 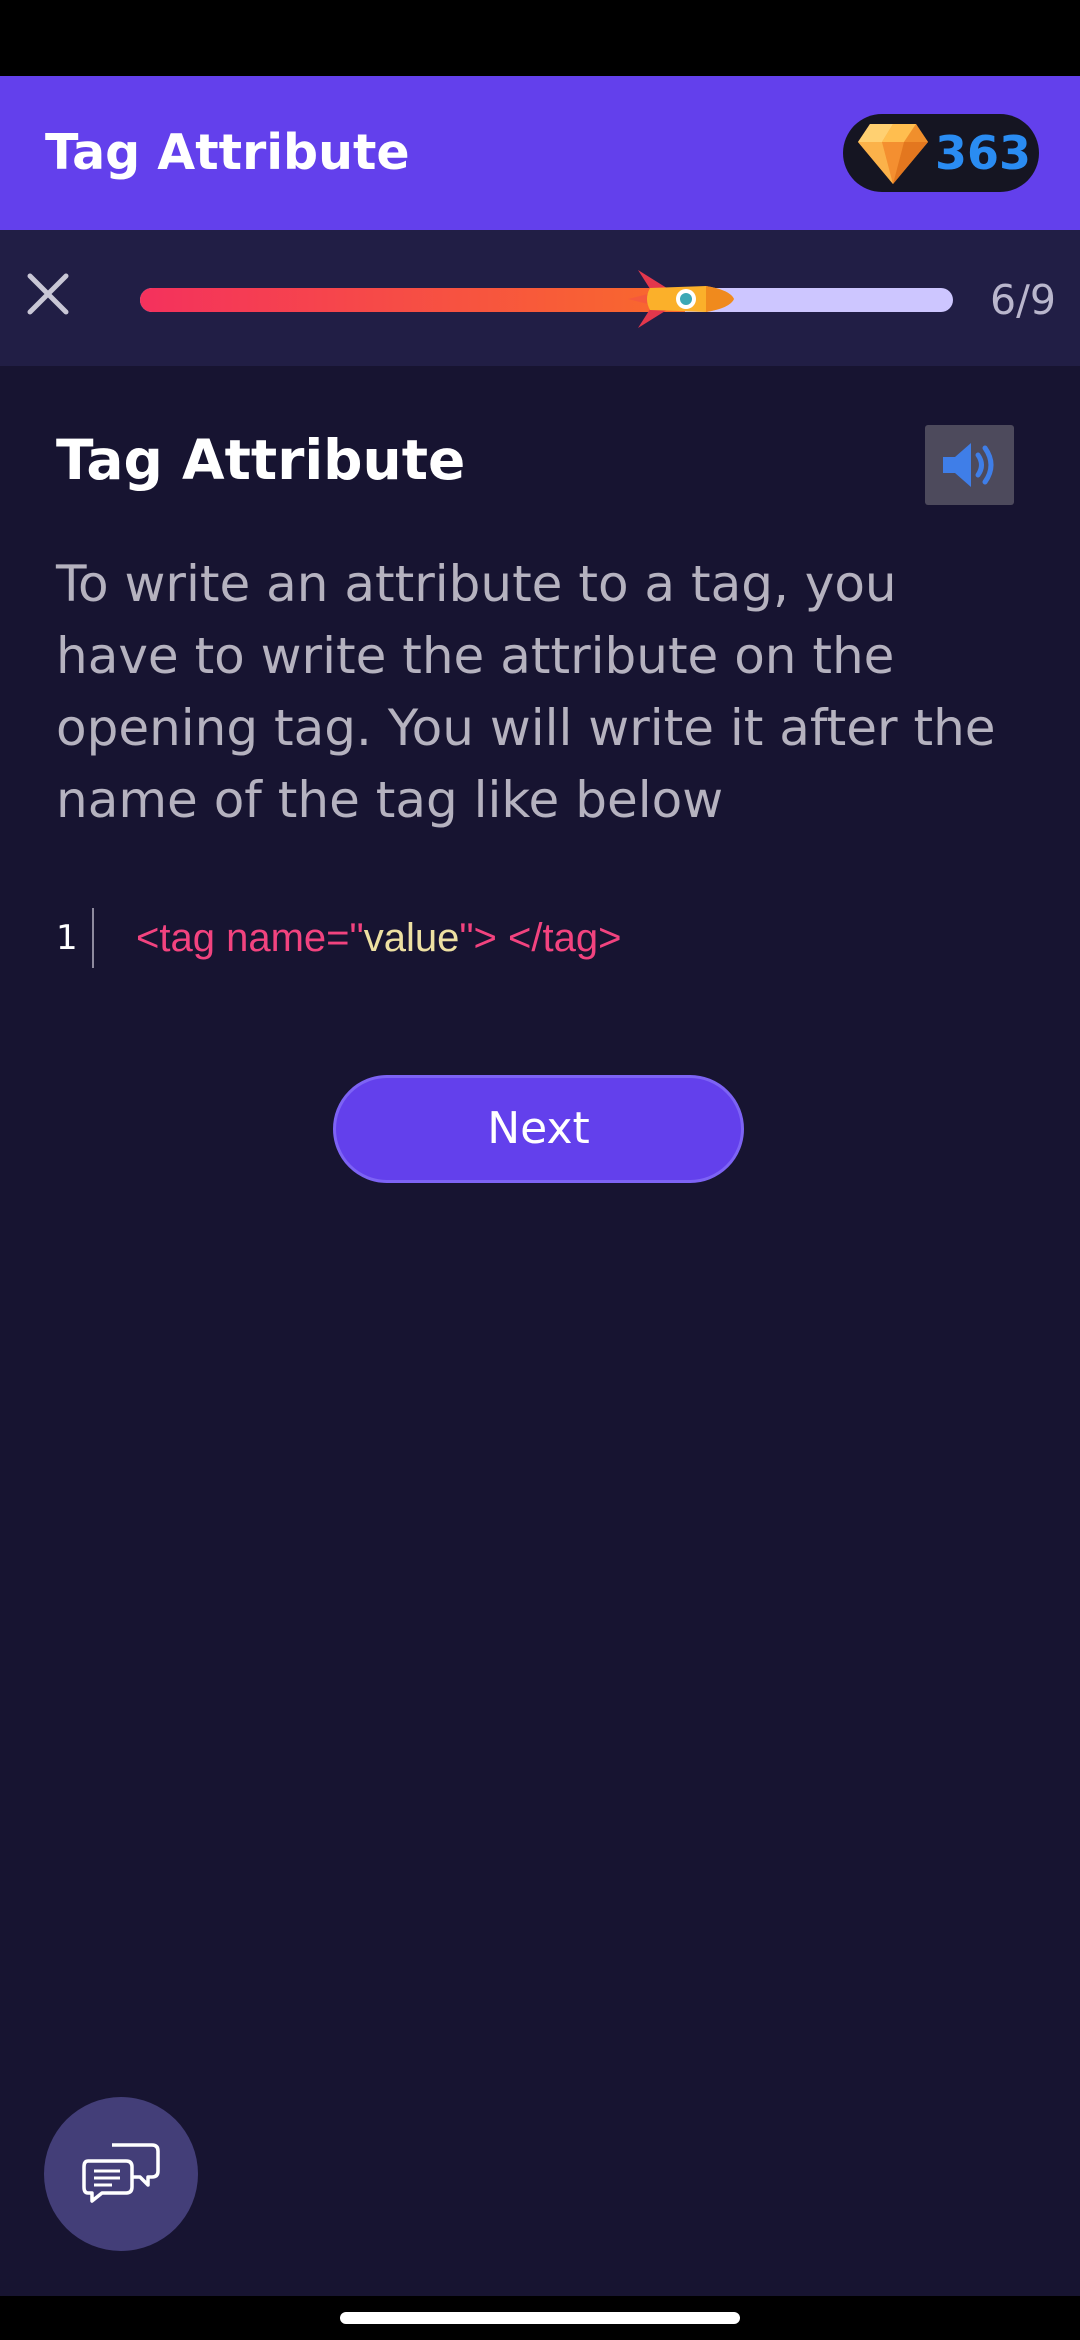 I want to click on progress-fill, so click(x=412, y=300).